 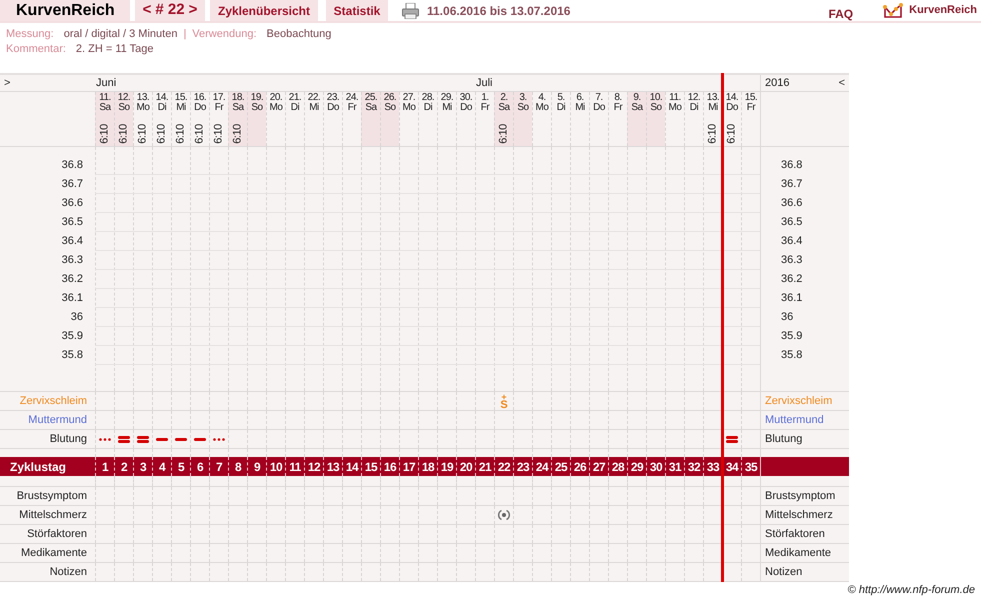 I want to click on expand-right-toggle: <, so click(x=841, y=83).